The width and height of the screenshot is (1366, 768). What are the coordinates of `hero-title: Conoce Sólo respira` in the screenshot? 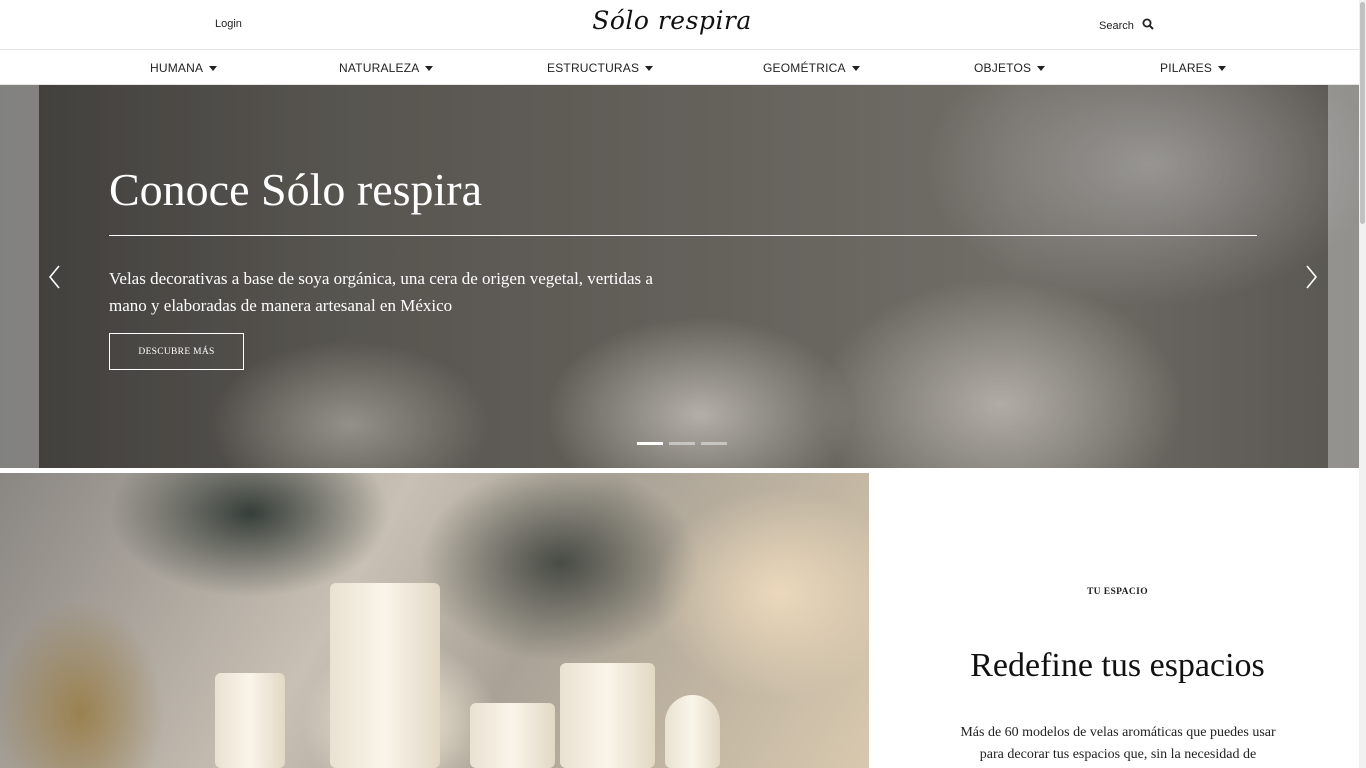 It's located at (296, 189).